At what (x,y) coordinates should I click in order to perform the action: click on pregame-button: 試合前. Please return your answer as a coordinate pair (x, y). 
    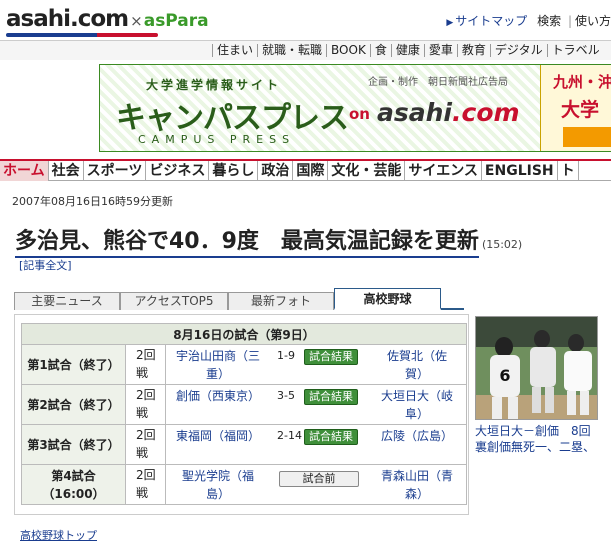
    Looking at the image, I should click on (319, 479).